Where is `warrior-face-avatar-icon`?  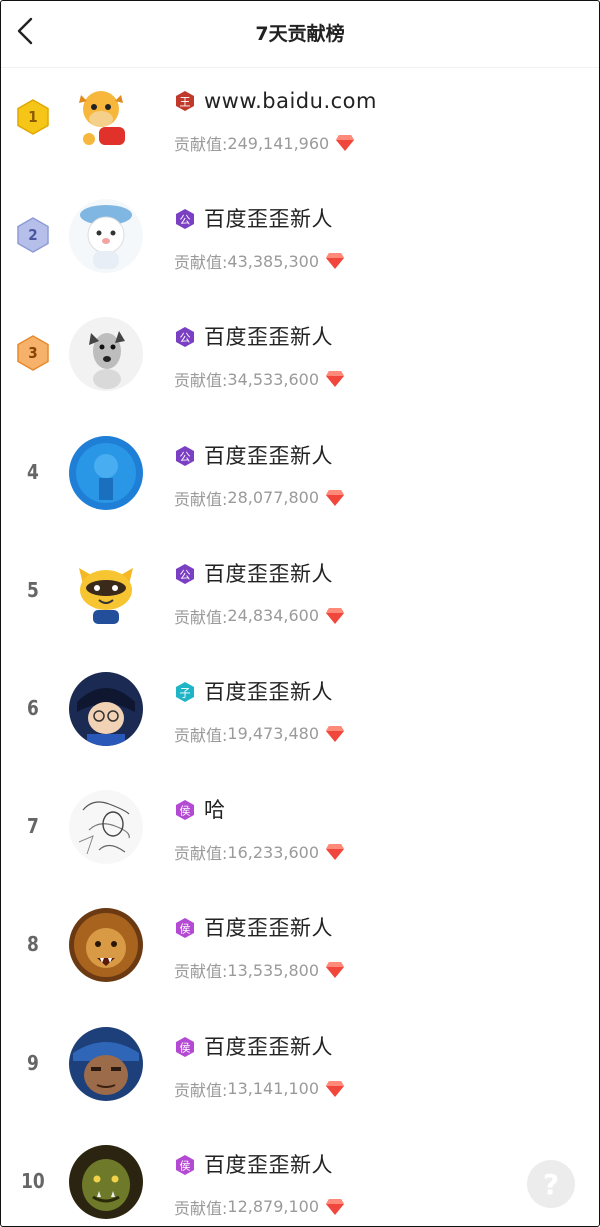 warrior-face-avatar-icon is located at coordinates (106, 1063).